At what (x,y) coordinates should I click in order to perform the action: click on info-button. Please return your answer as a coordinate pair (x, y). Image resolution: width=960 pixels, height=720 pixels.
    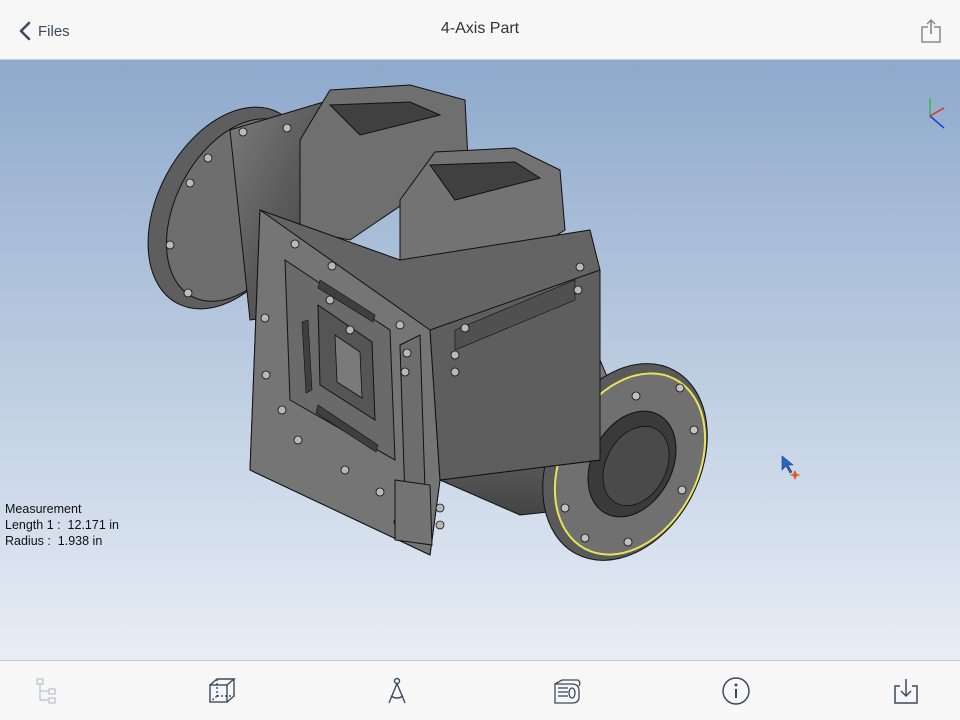
    Looking at the image, I should click on (736, 691).